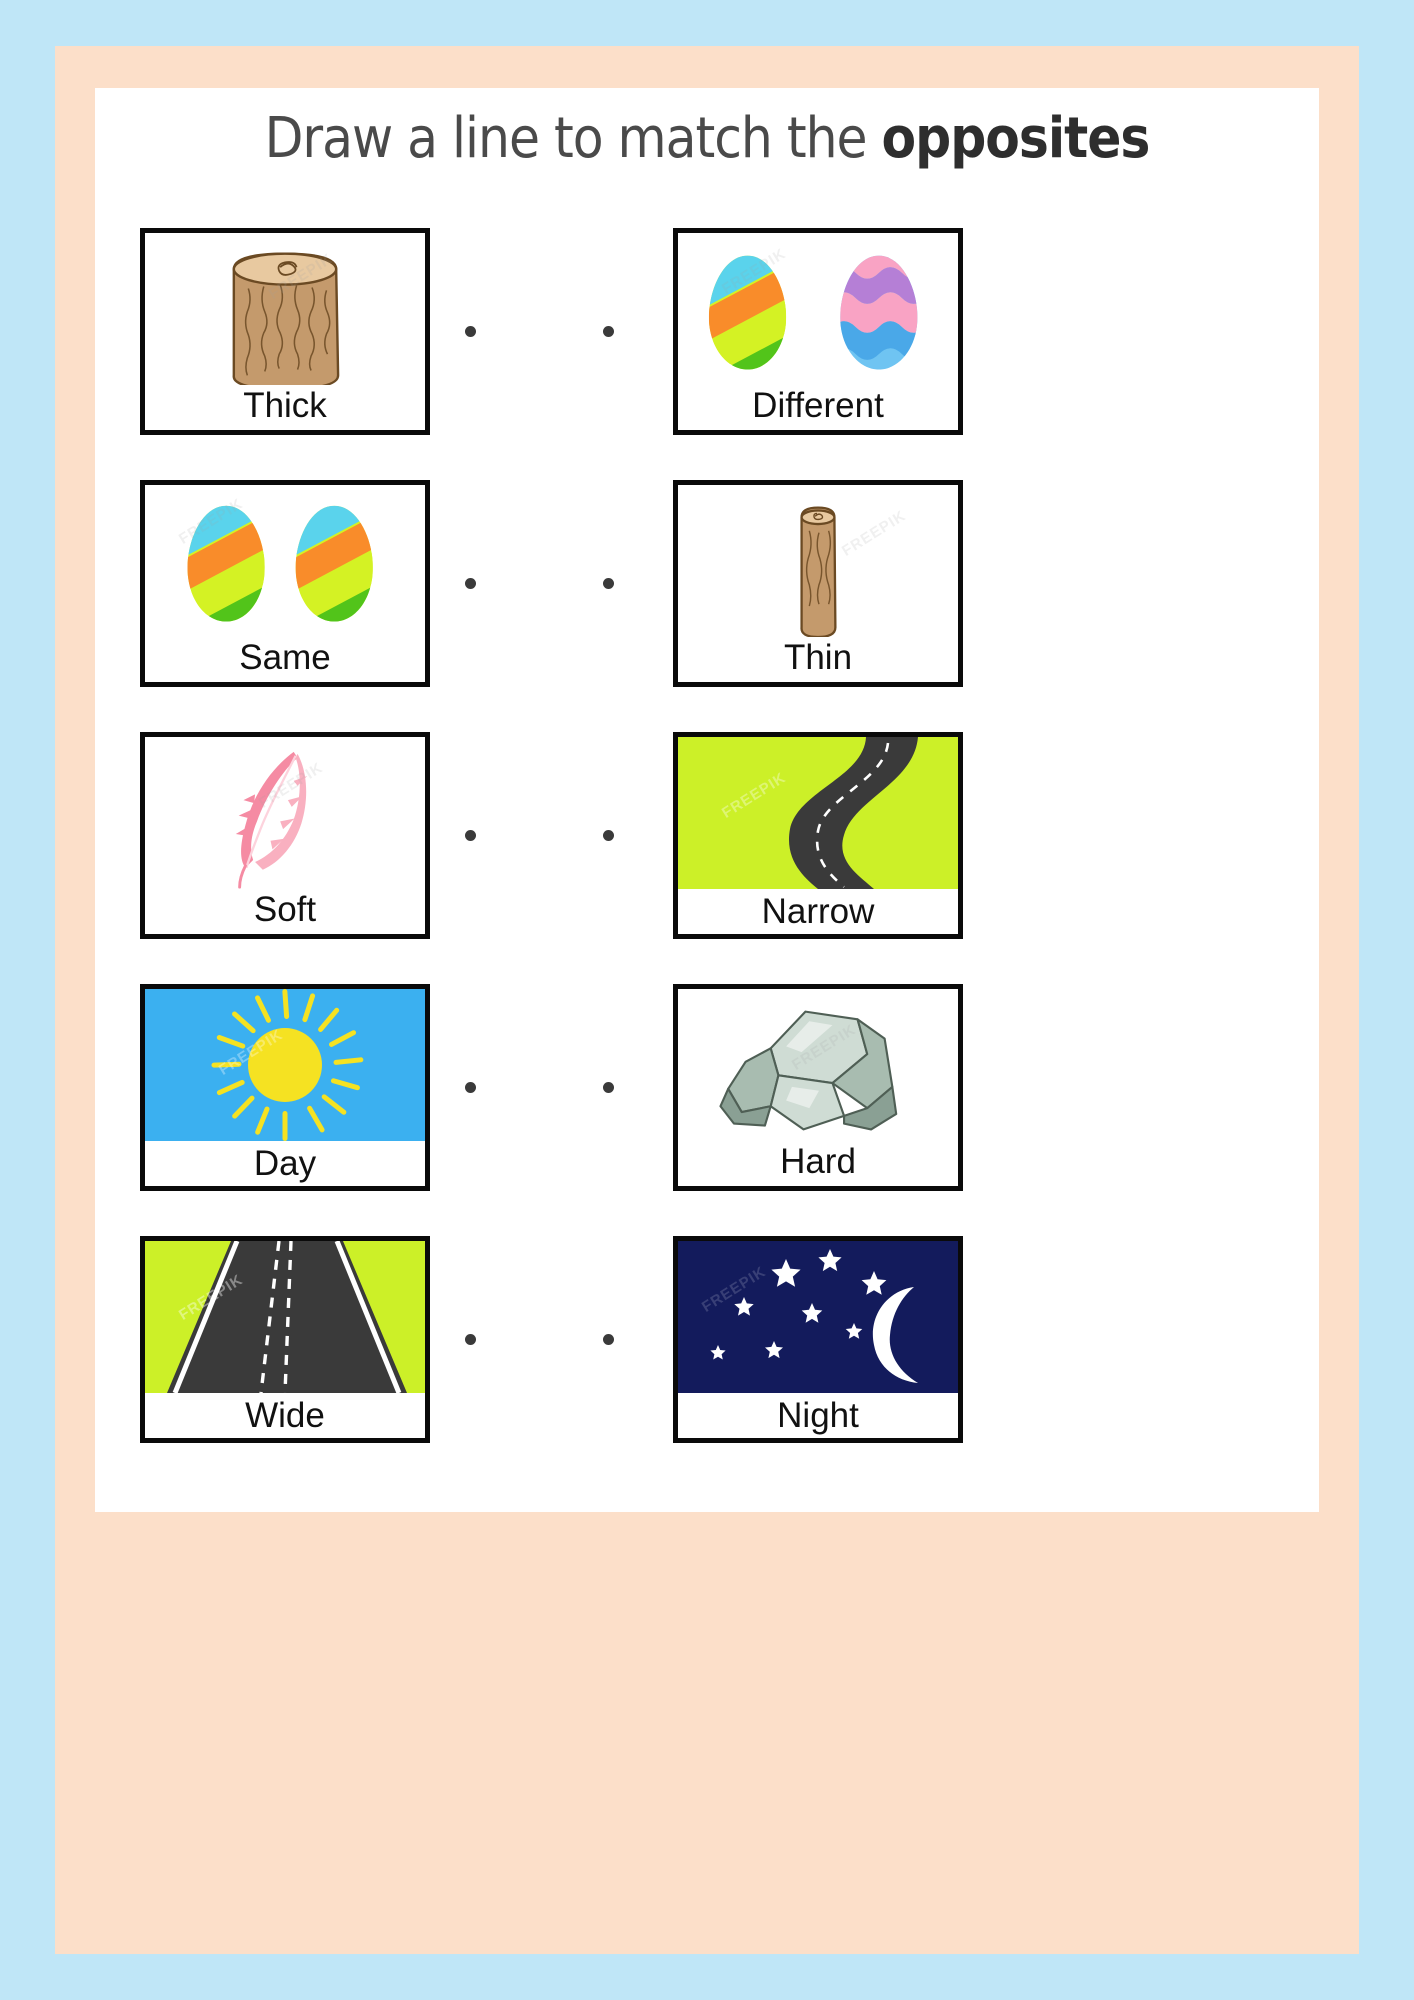 The image size is (1414, 2000). I want to click on match-row: FREEPIK Same, so click(707, 606).